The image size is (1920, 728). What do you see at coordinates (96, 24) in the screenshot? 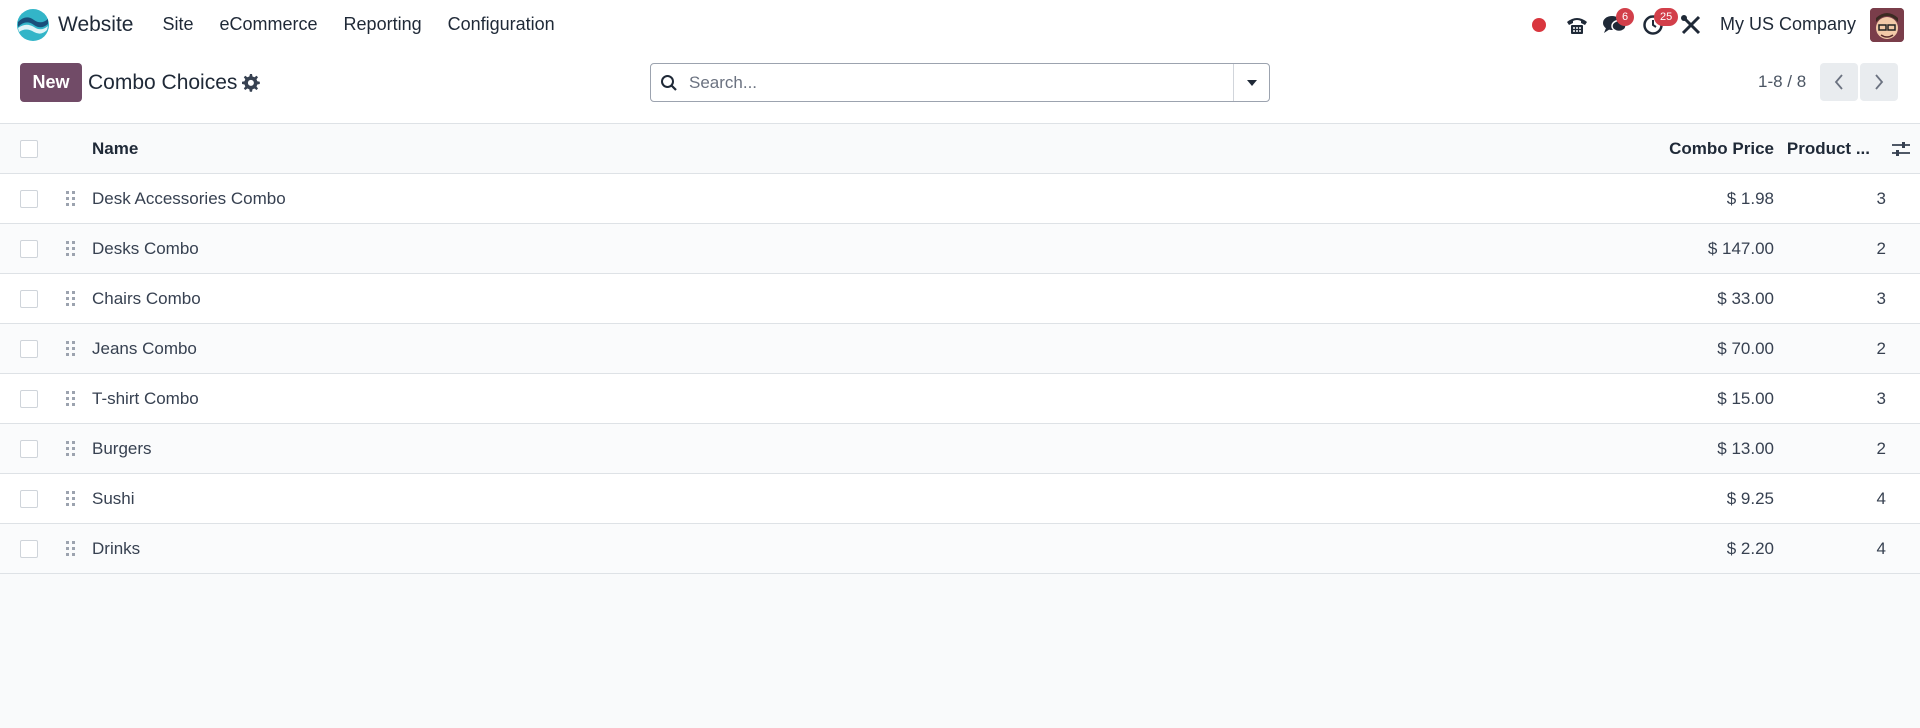
I see `app-name: Website` at bounding box center [96, 24].